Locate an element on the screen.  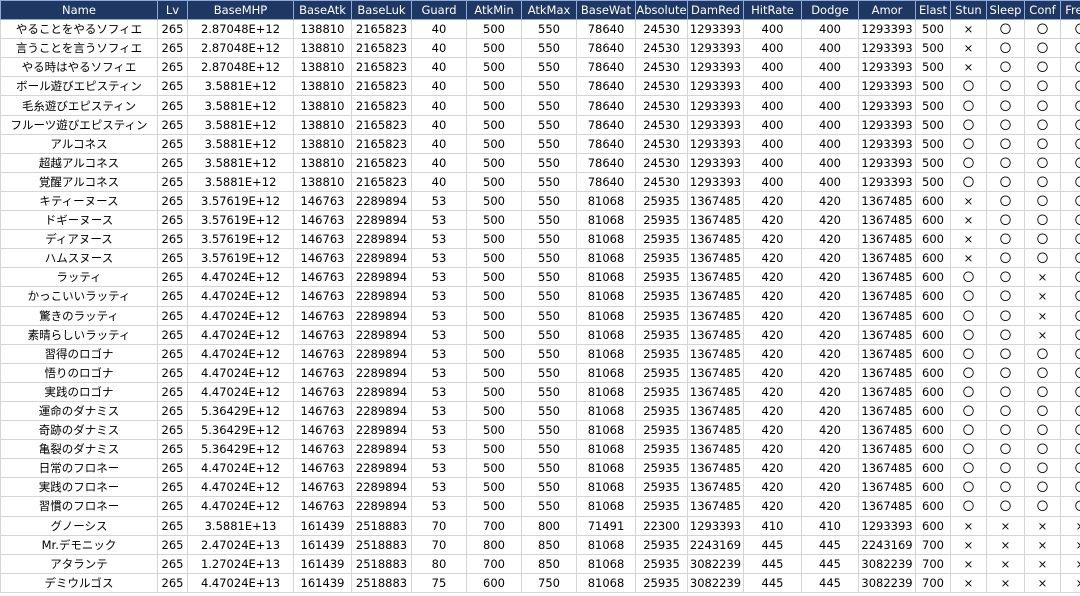
cell-guard: 70 is located at coordinates (439, 544).